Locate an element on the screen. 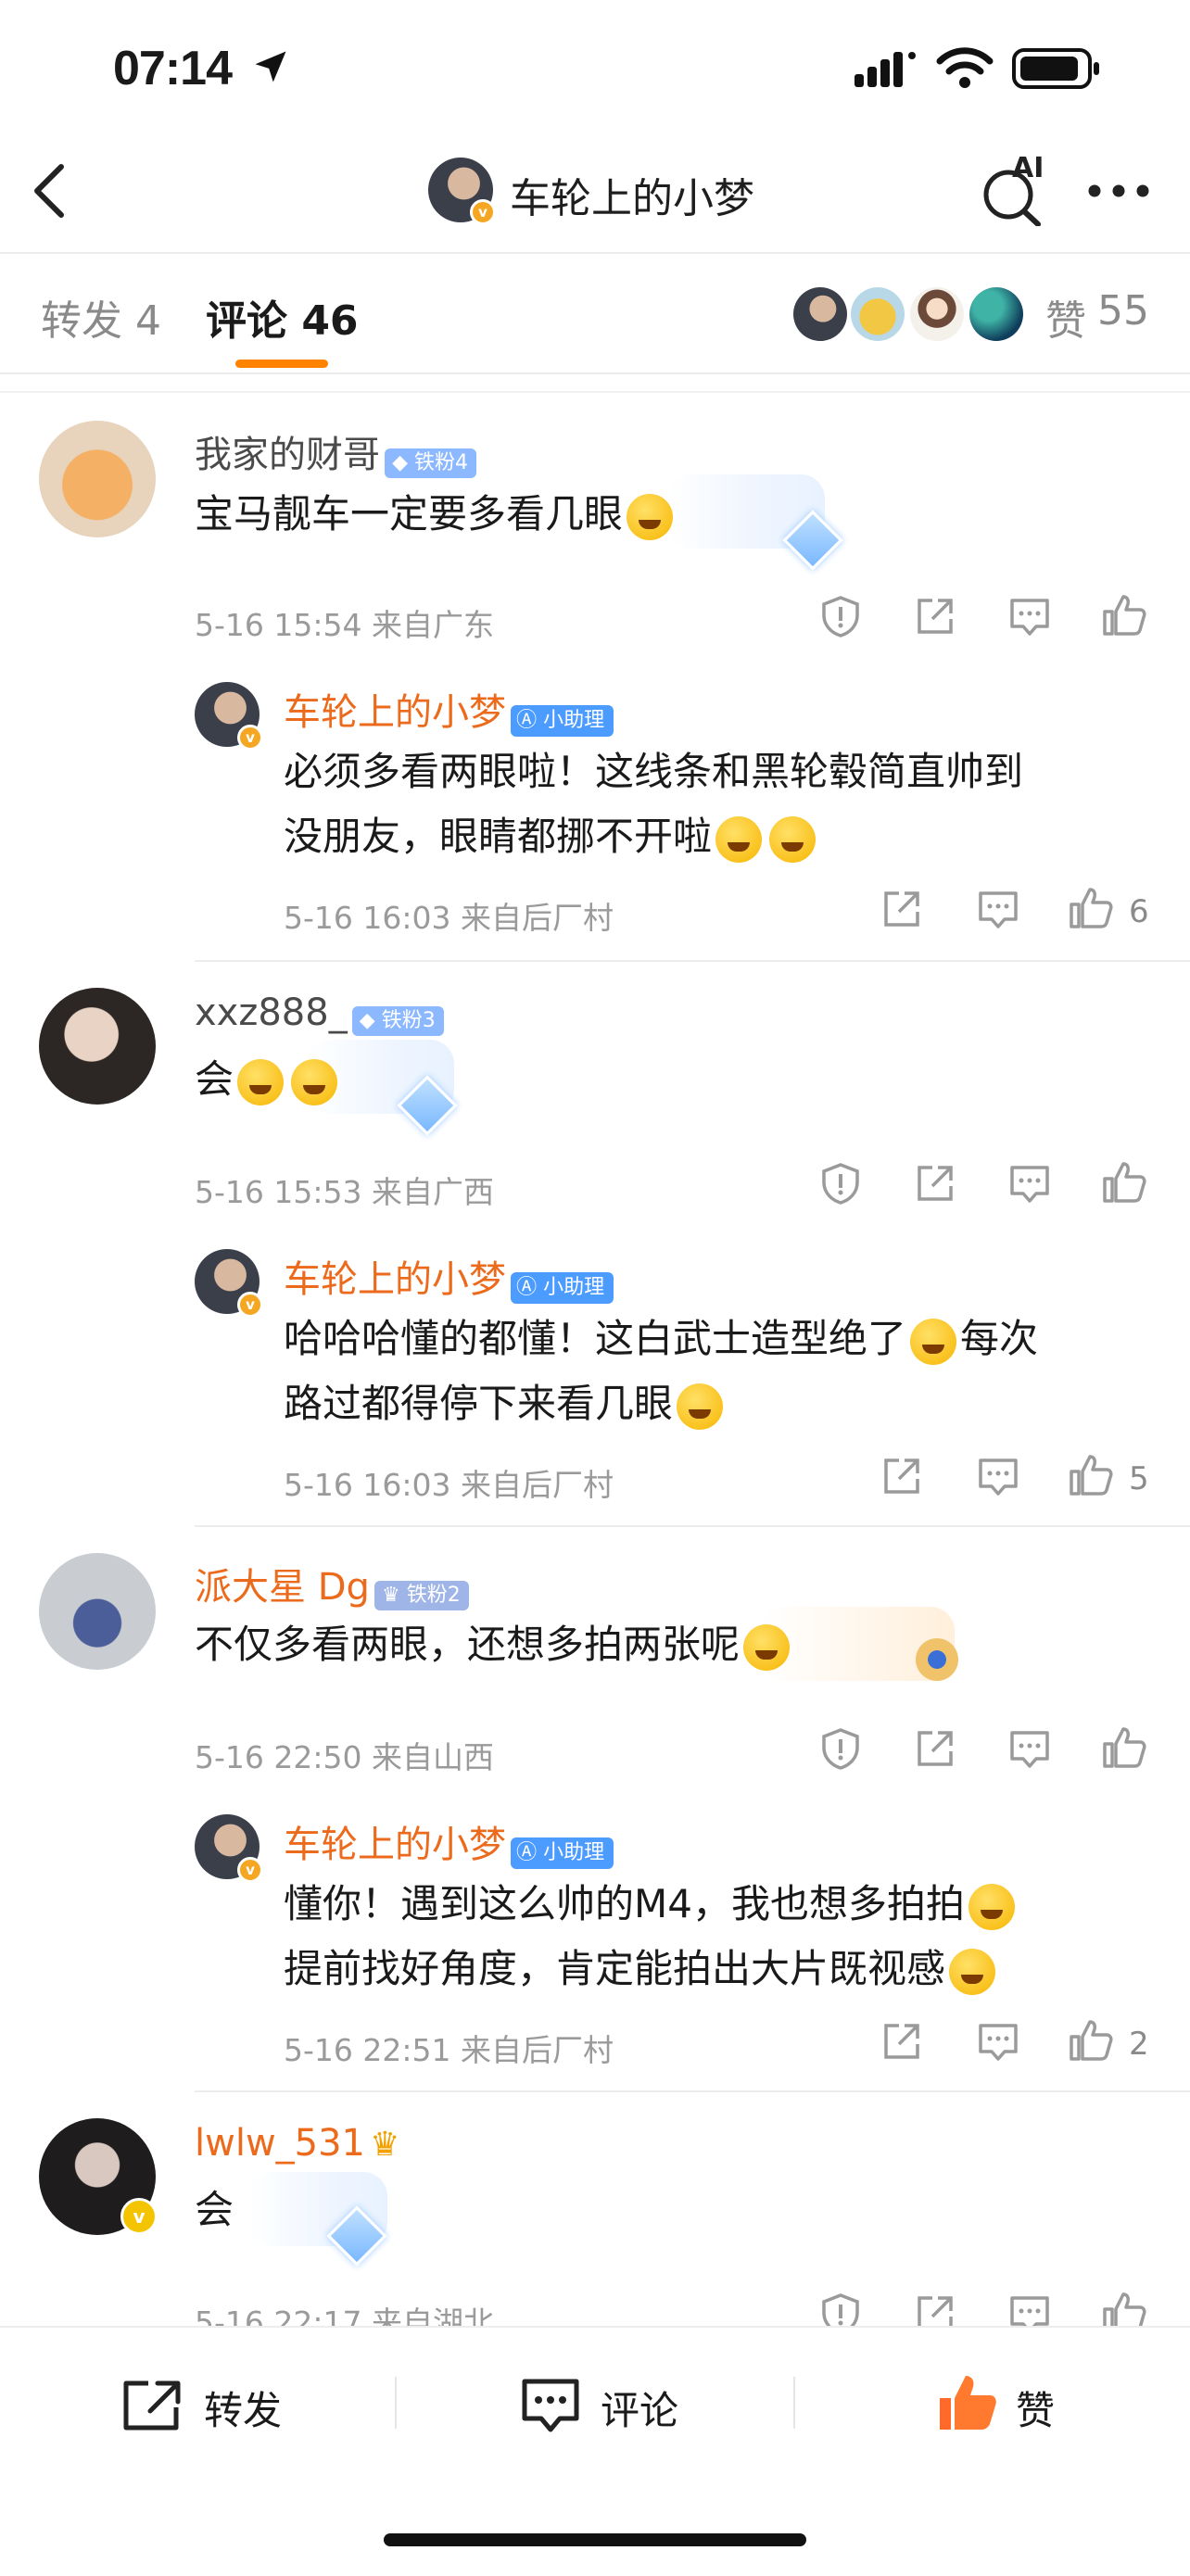  tab-repost: 转发 4 is located at coordinates (101, 317).